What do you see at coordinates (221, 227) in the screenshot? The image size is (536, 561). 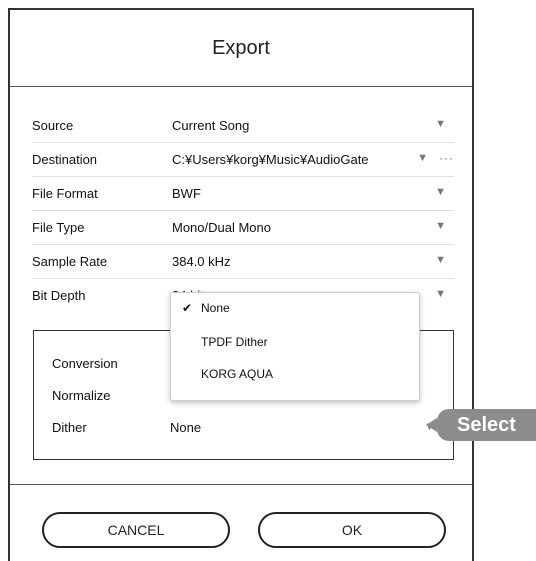 I see `file-type-value: Mono/Dual Mono` at bounding box center [221, 227].